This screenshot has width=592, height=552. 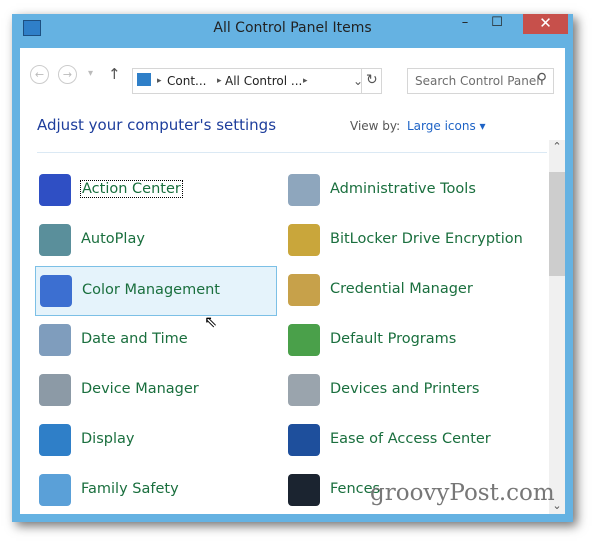 I want to click on control-panel-item-administrative-tools: Administrative Tools, so click(x=404, y=190).